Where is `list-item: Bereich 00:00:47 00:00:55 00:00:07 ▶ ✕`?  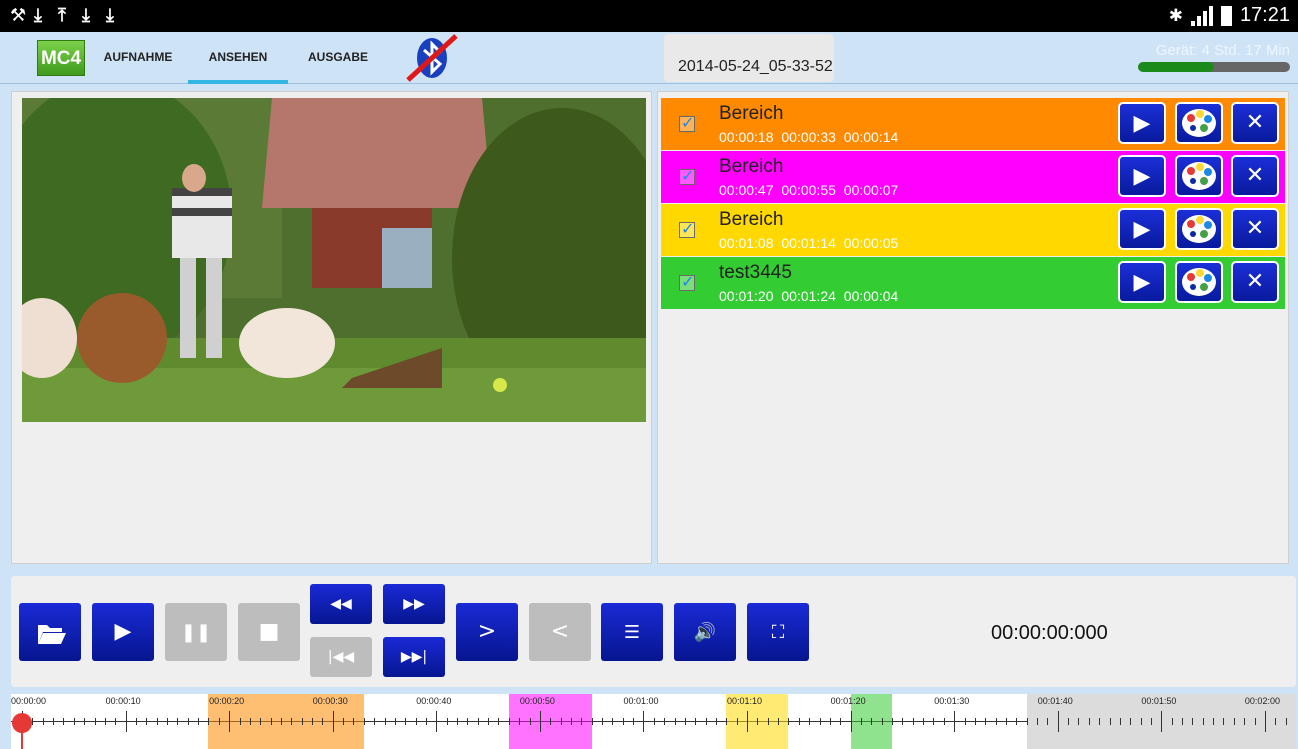
list-item: Bereich 00:00:47 00:00:55 00:00:07 ▶ ✕ is located at coordinates (973, 177).